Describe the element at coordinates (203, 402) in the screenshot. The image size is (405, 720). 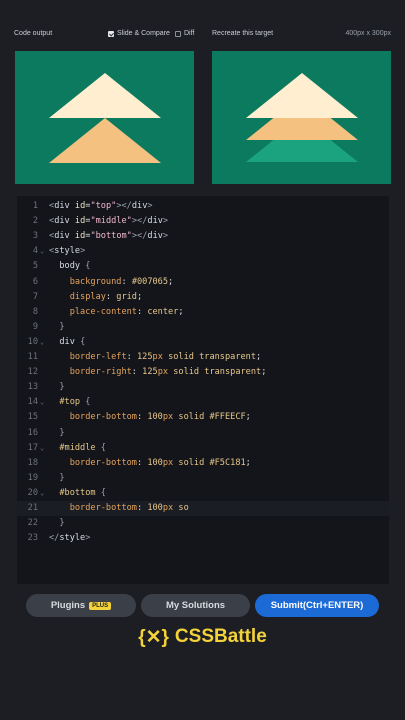
I see `code-line: 14 ⌄ #top {` at that location.